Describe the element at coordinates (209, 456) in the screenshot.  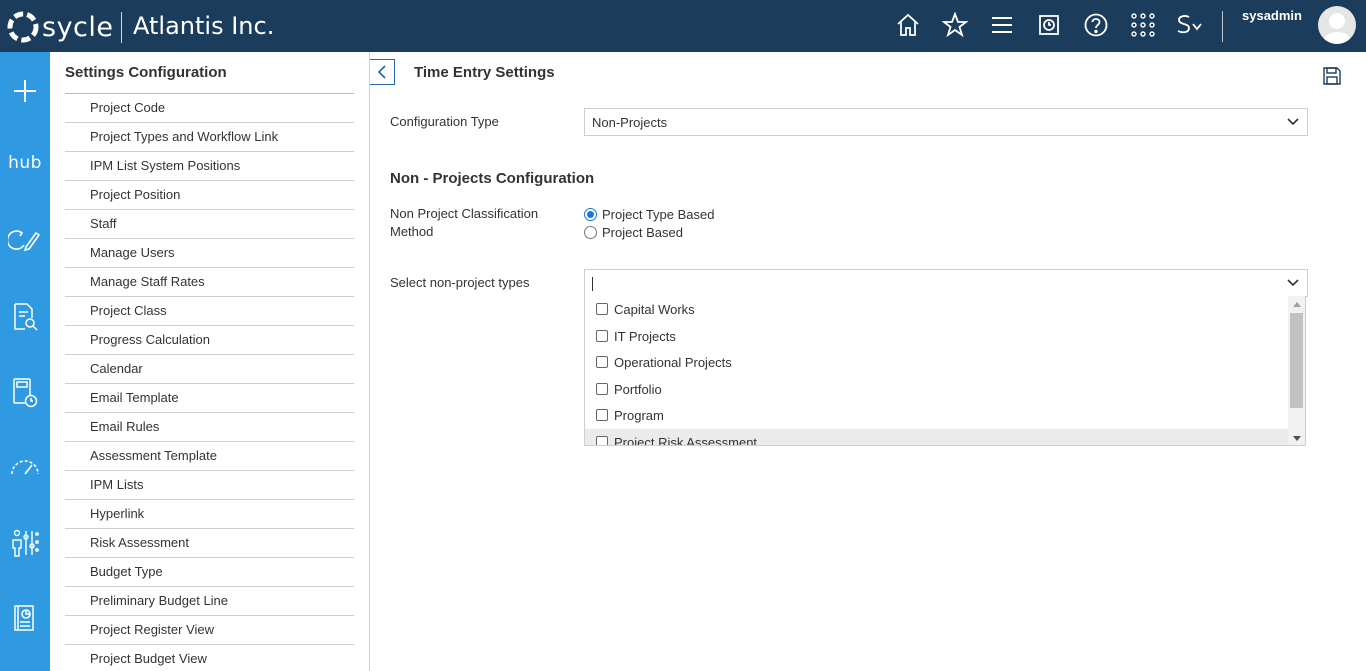
I see `settings-item-assessment-template: Assessment Template` at that location.